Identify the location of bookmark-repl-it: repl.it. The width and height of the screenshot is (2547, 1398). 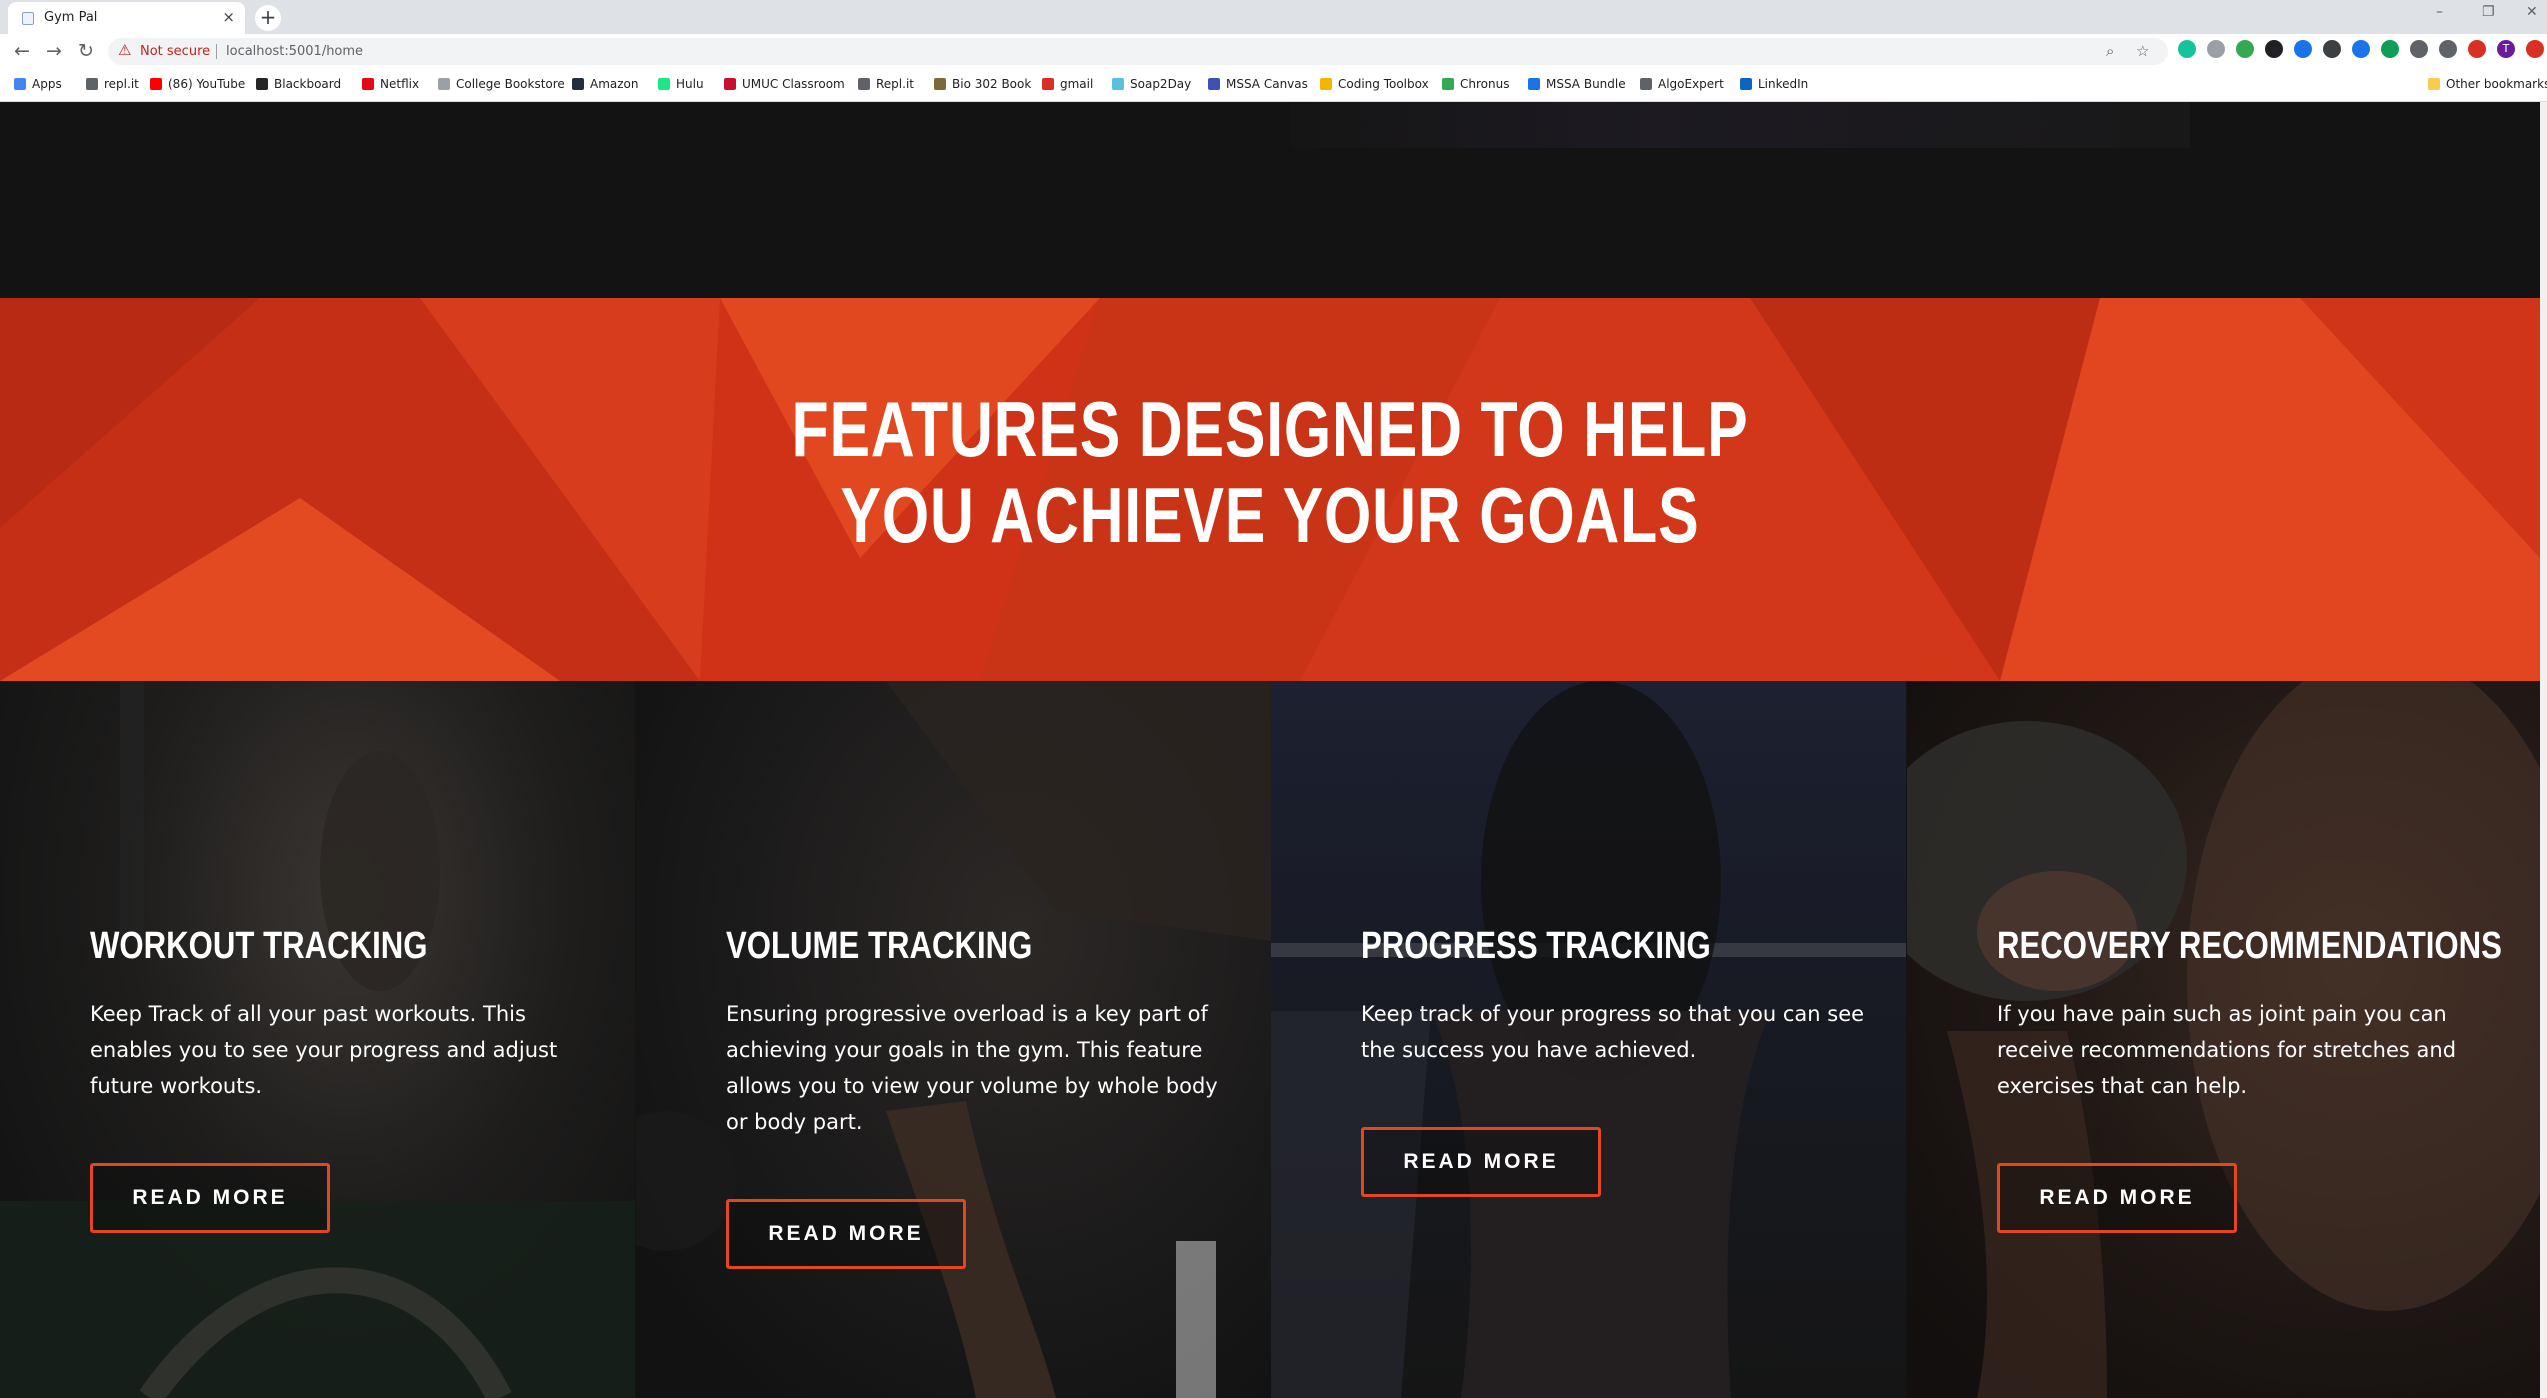
(112, 84).